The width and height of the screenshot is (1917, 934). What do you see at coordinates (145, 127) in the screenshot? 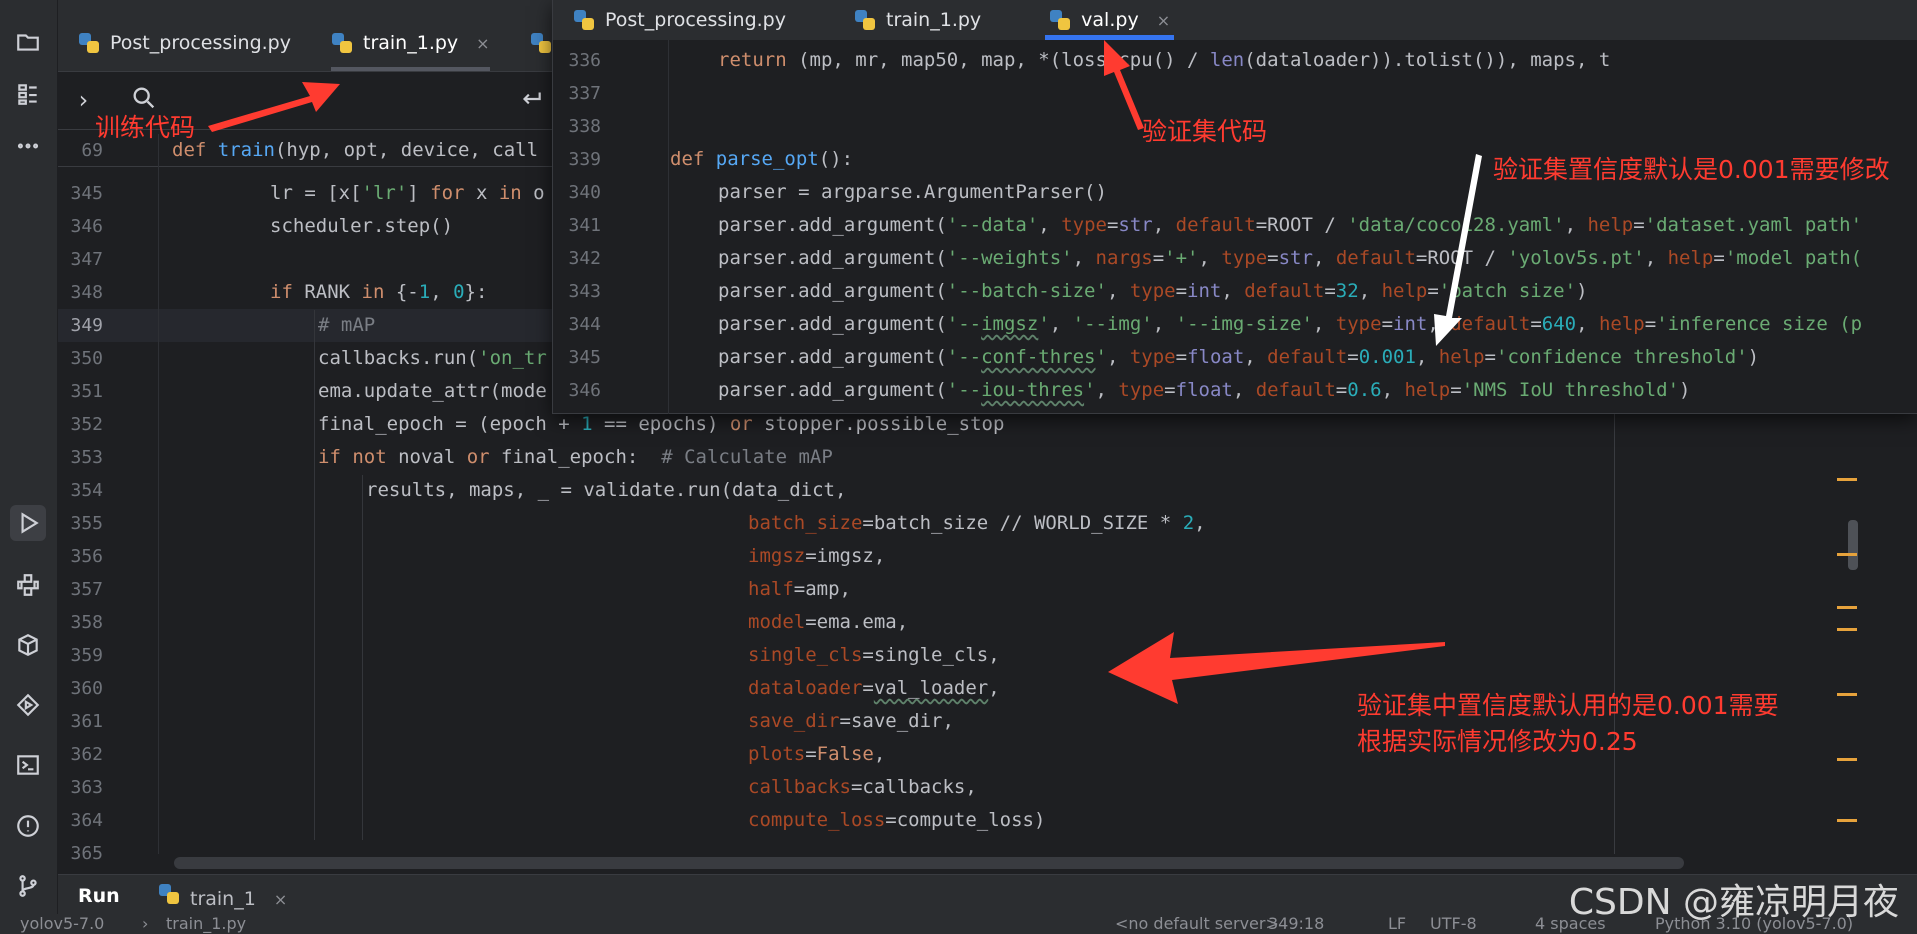
I see `annotation-train-code: 训练代码` at bounding box center [145, 127].